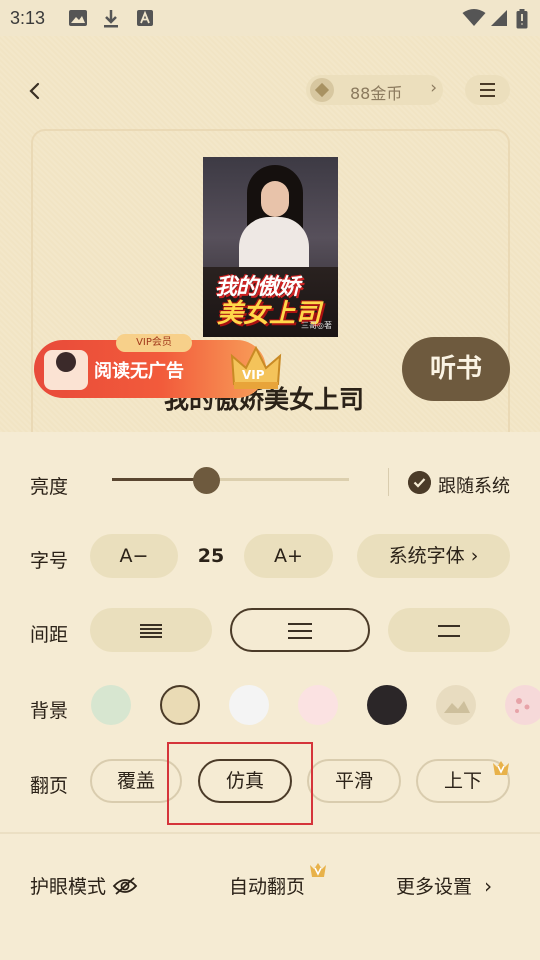 Image resolution: width=540 pixels, height=960 pixels. What do you see at coordinates (49, 487) in the screenshot?
I see `brightness-label: 亮度` at bounding box center [49, 487].